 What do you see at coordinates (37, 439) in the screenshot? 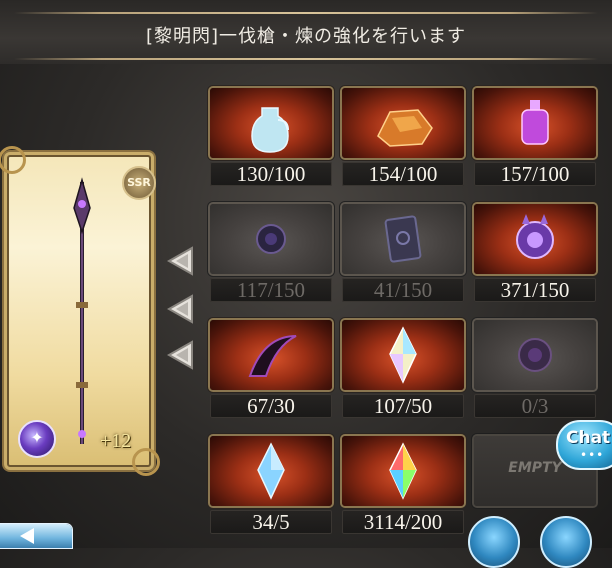
I see `dark-element-icon: ✦` at bounding box center [37, 439].